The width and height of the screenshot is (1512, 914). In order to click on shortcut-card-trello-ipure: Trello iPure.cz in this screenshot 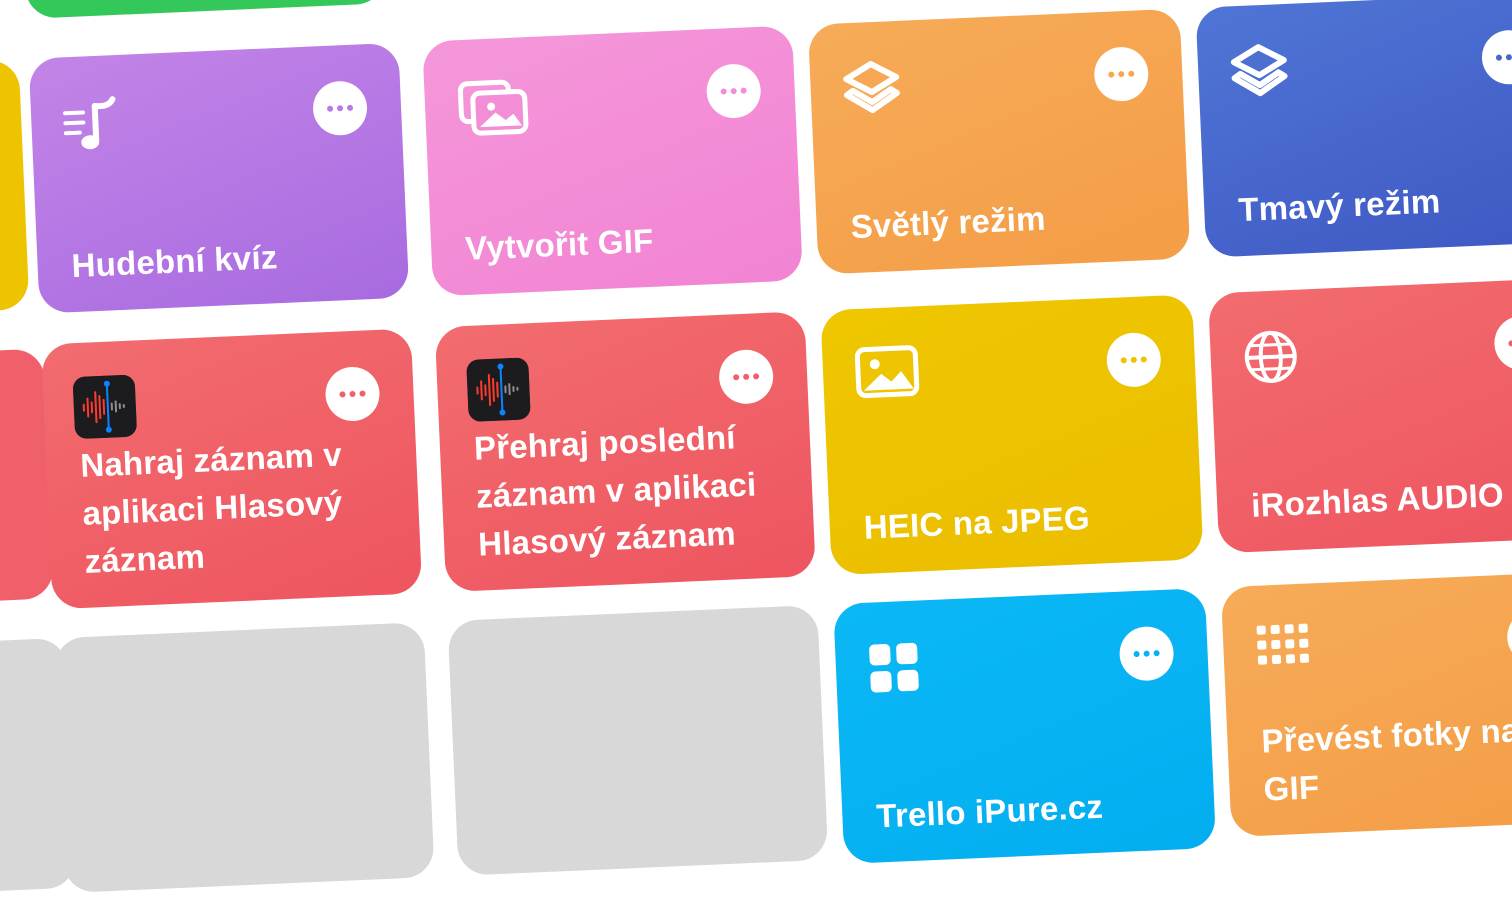, I will do `click(1024, 726)`.